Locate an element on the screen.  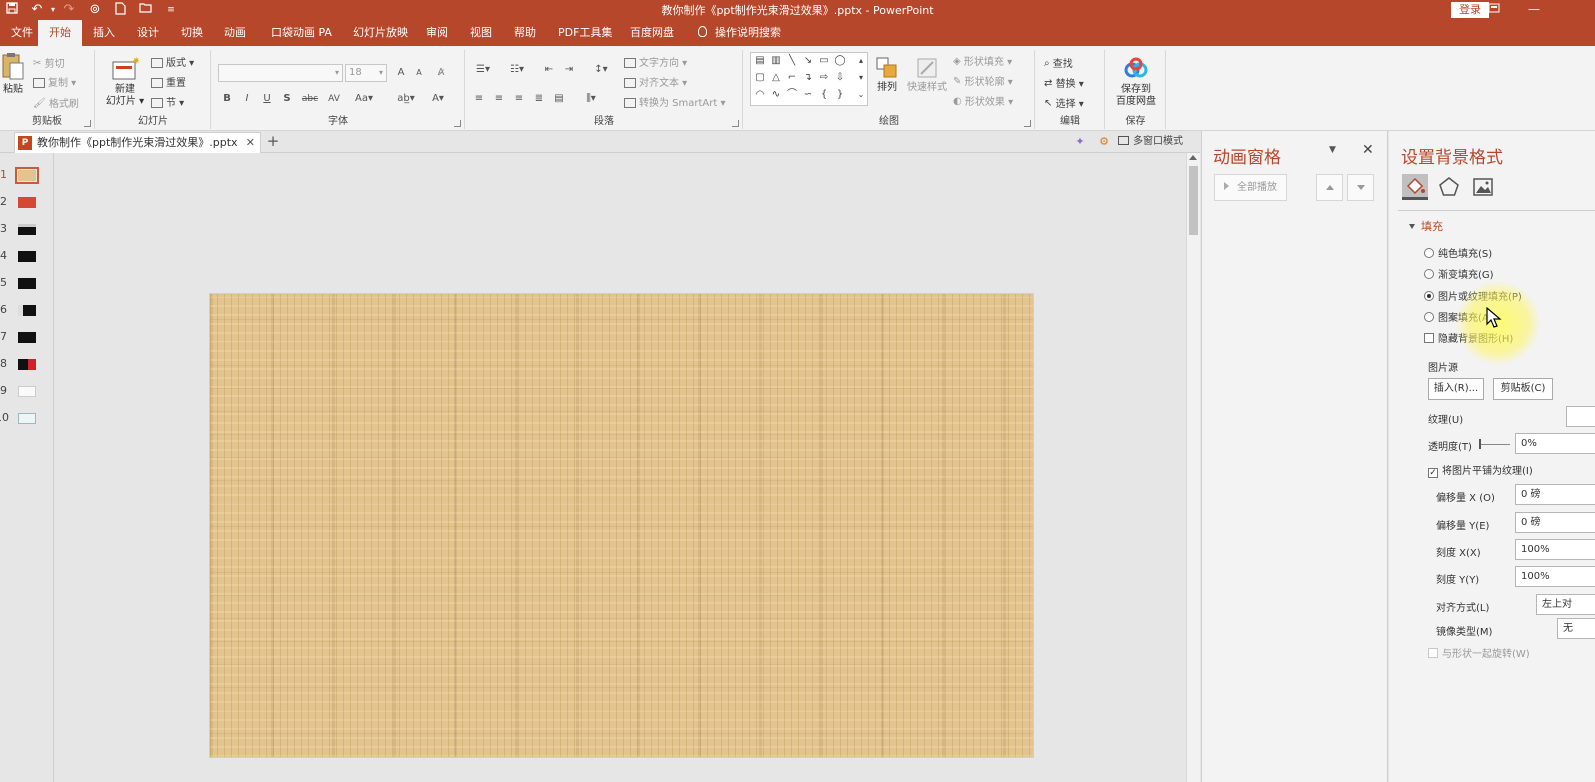
hide-graphics-checkbox is located at coordinates (1429, 338).